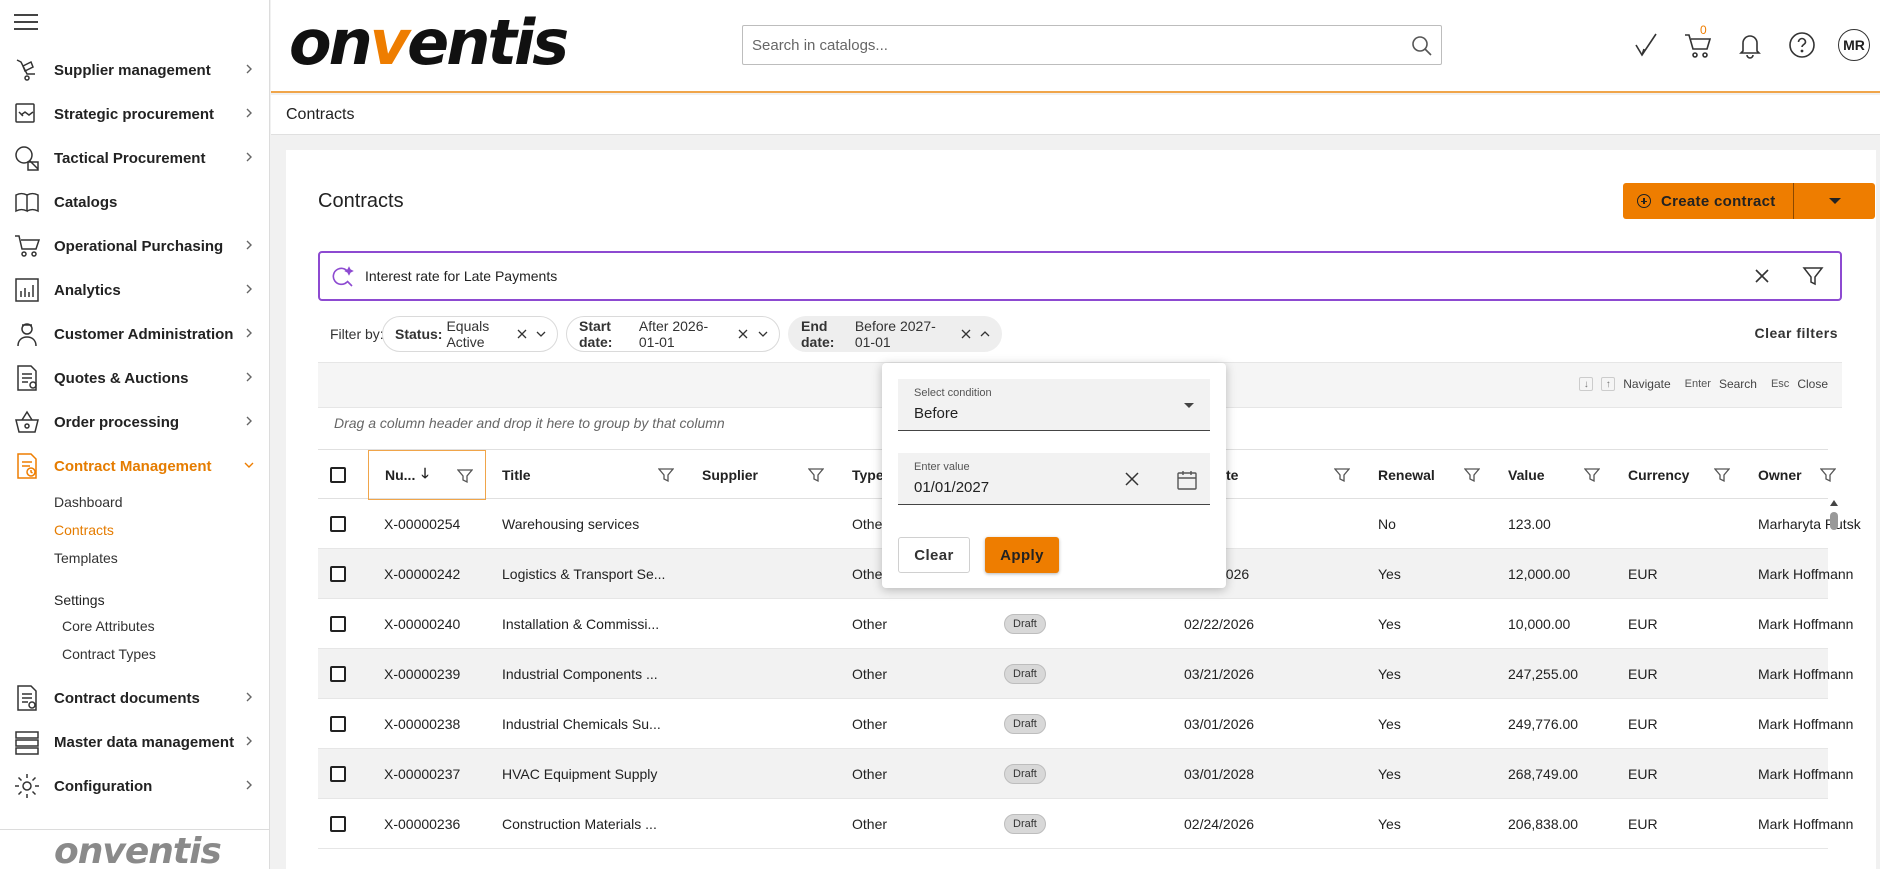  What do you see at coordinates (985, 334) in the screenshot?
I see `chevron-up-icon` at bounding box center [985, 334].